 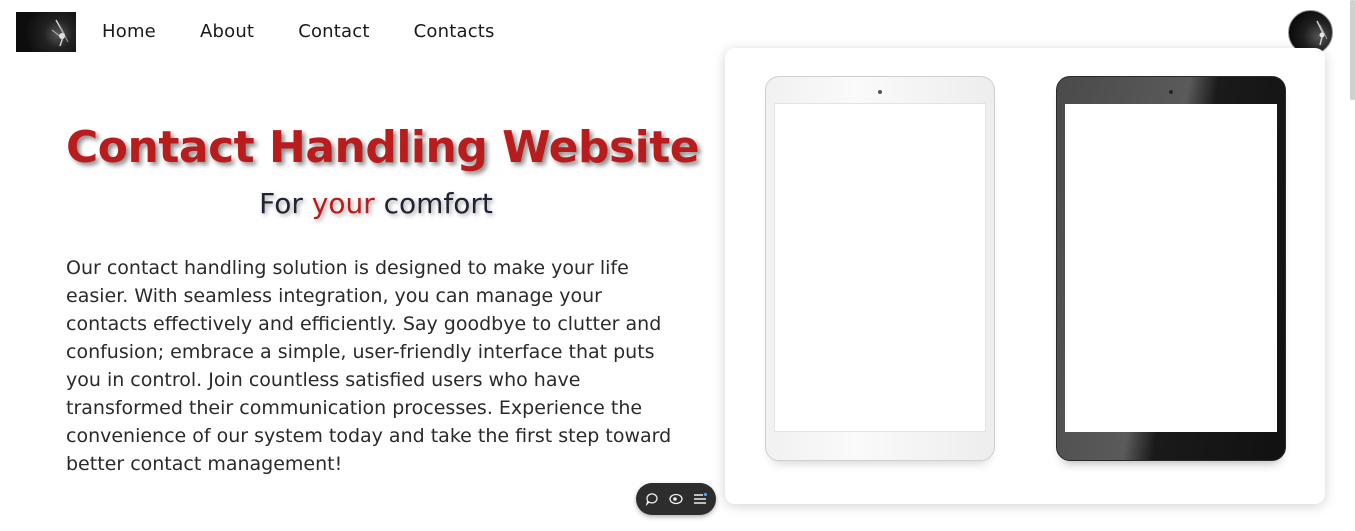 I want to click on subtitle-text-end: comfort, so click(x=433, y=203).